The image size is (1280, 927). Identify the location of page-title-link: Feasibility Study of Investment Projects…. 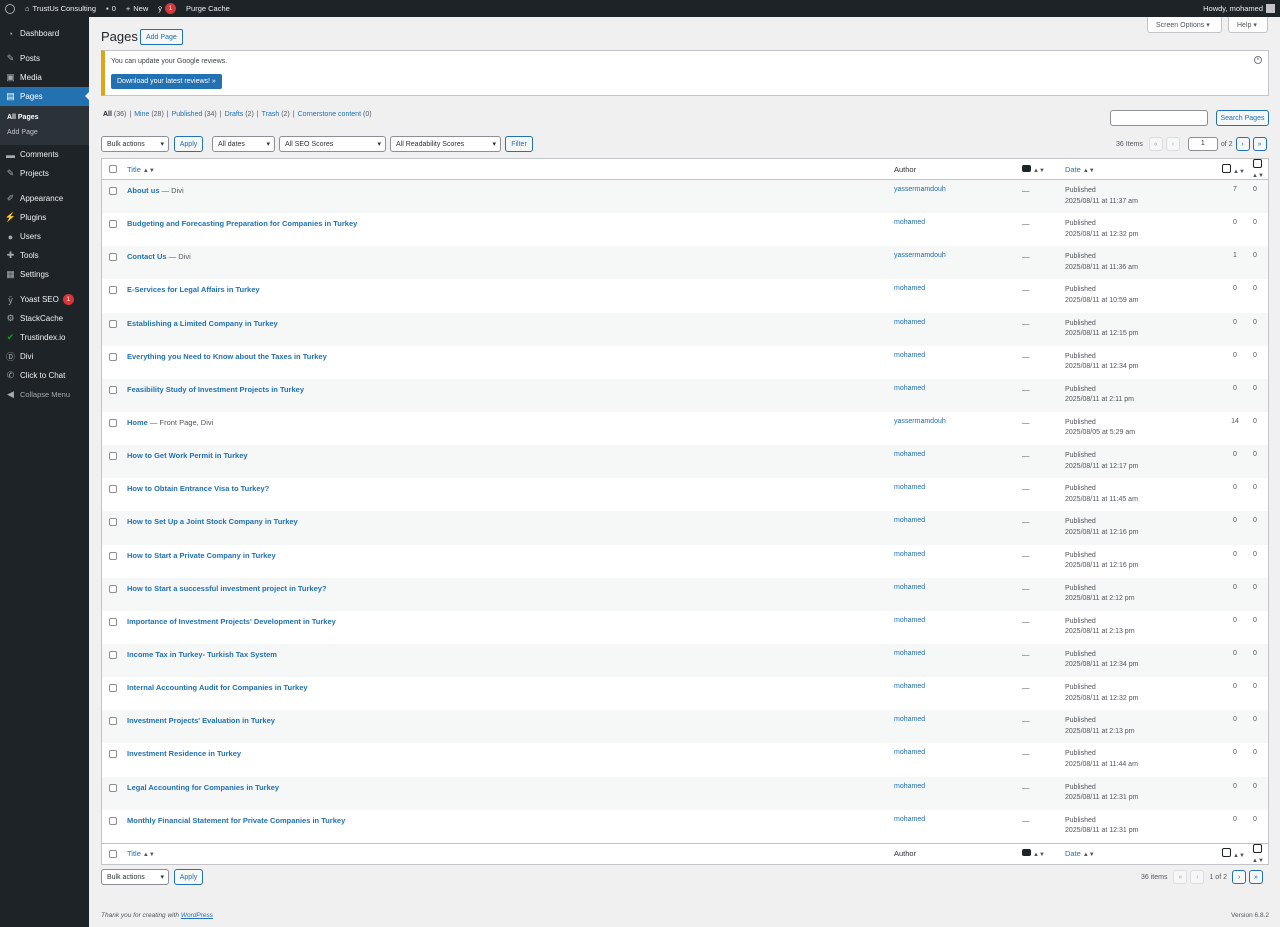
(215, 389).